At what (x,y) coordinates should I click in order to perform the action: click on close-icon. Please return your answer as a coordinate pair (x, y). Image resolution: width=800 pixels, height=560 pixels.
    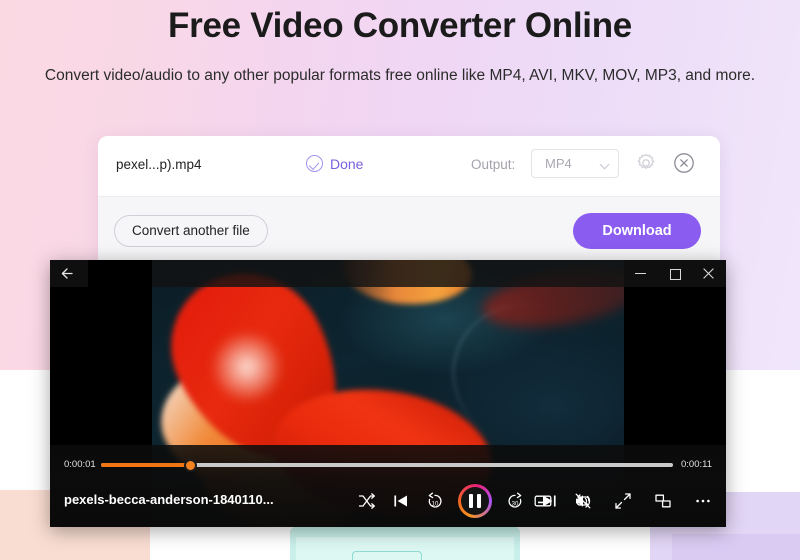
    Looking at the image, I should click on (708, 273).